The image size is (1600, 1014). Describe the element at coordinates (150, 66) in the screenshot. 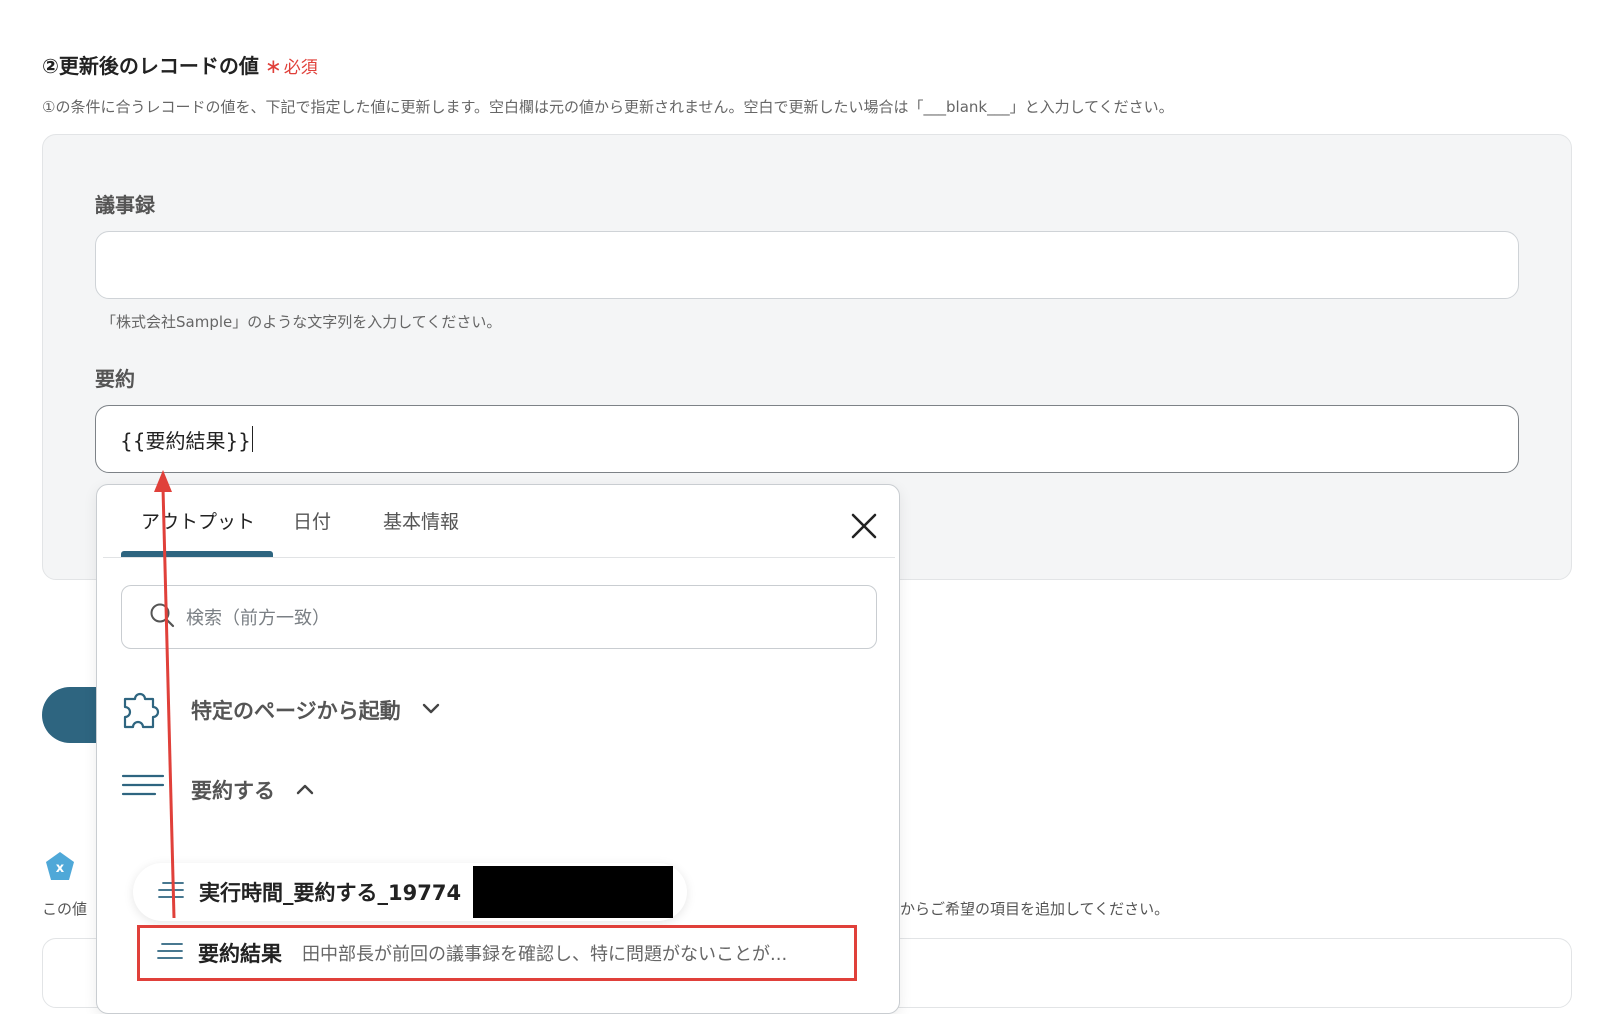

I see `section-title: ②更新後のレコードの値` at that location.